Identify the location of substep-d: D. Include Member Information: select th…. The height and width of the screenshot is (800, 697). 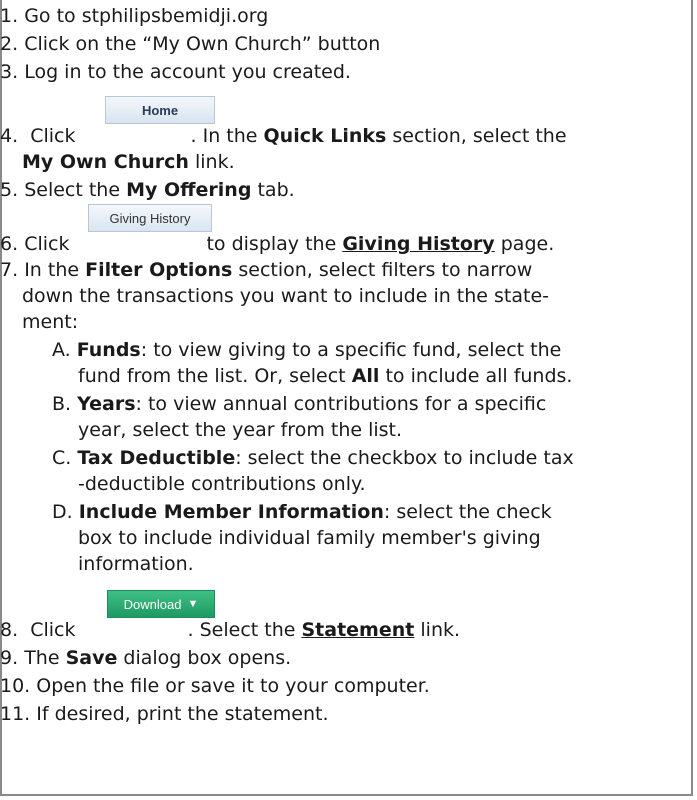
(302, 512).